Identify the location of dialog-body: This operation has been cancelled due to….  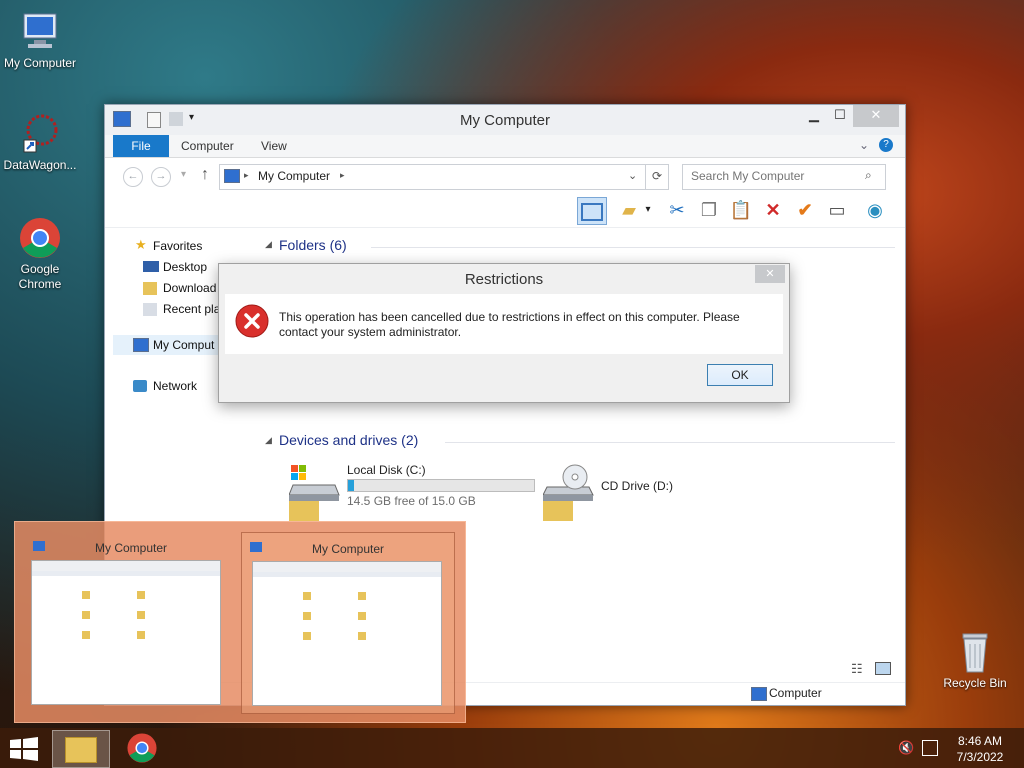
(504, 324).